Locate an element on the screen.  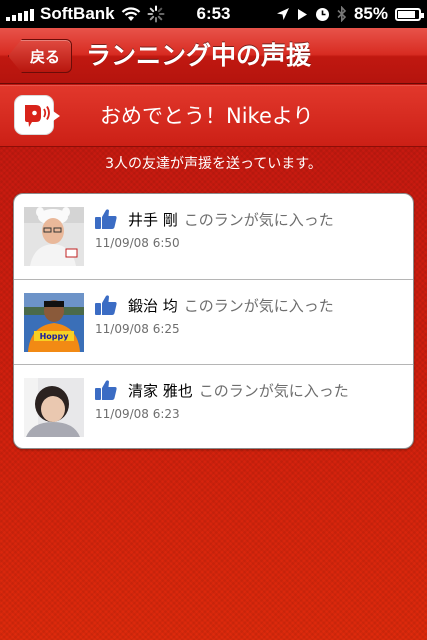
list-item: 井手 剛このランが気に入った 11/09/08 6:50 is located at coordinates (213, 236).